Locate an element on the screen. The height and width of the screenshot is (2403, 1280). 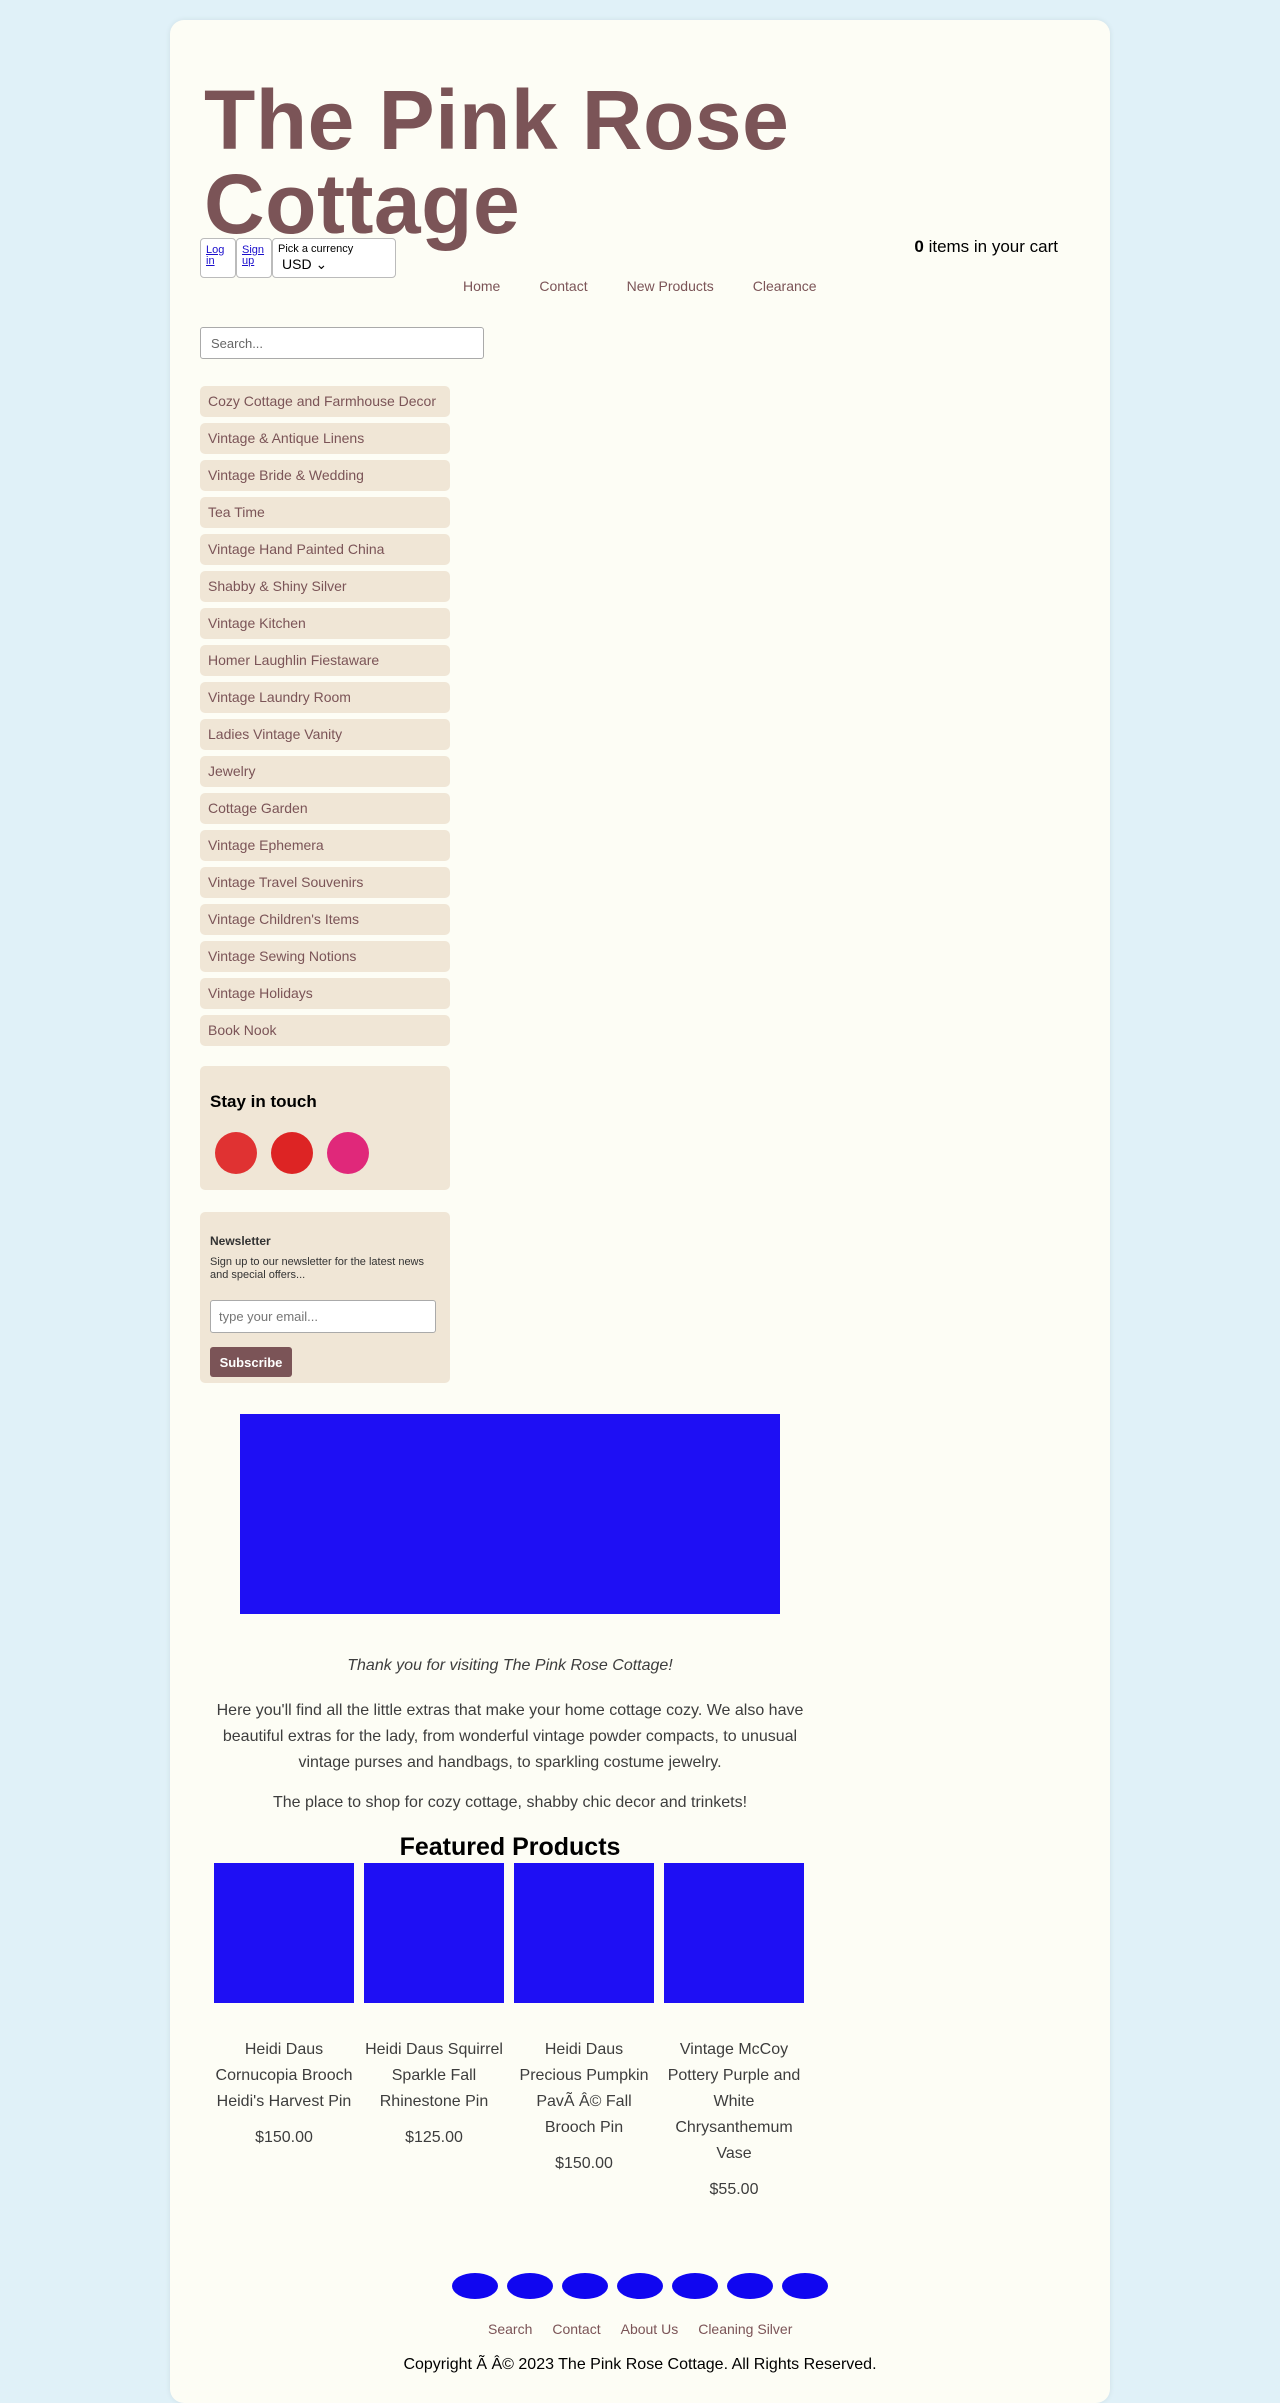
cart-text: items in your cart is located at coordinates (993, 246).